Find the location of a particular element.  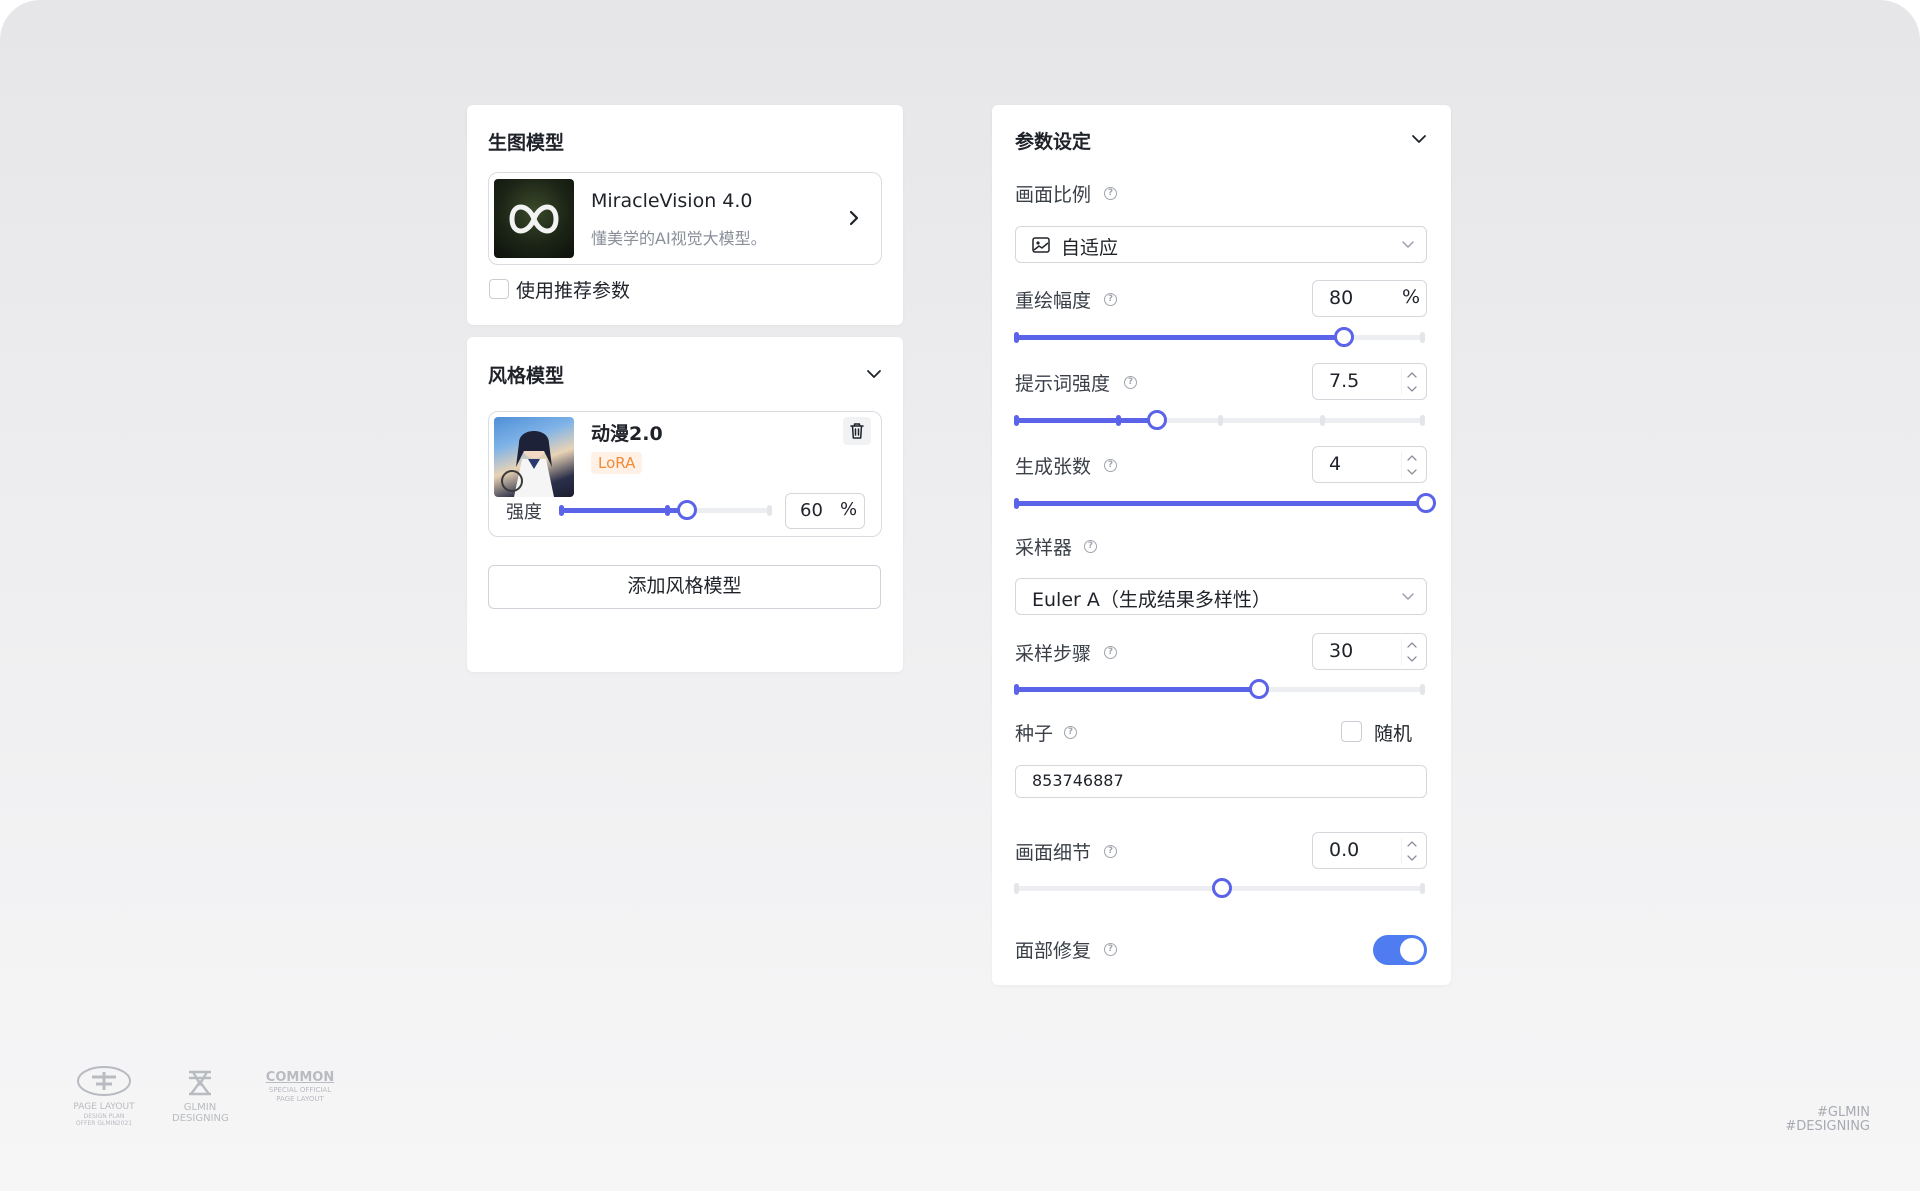

detail-slider is located at coordinates (1219, 888).